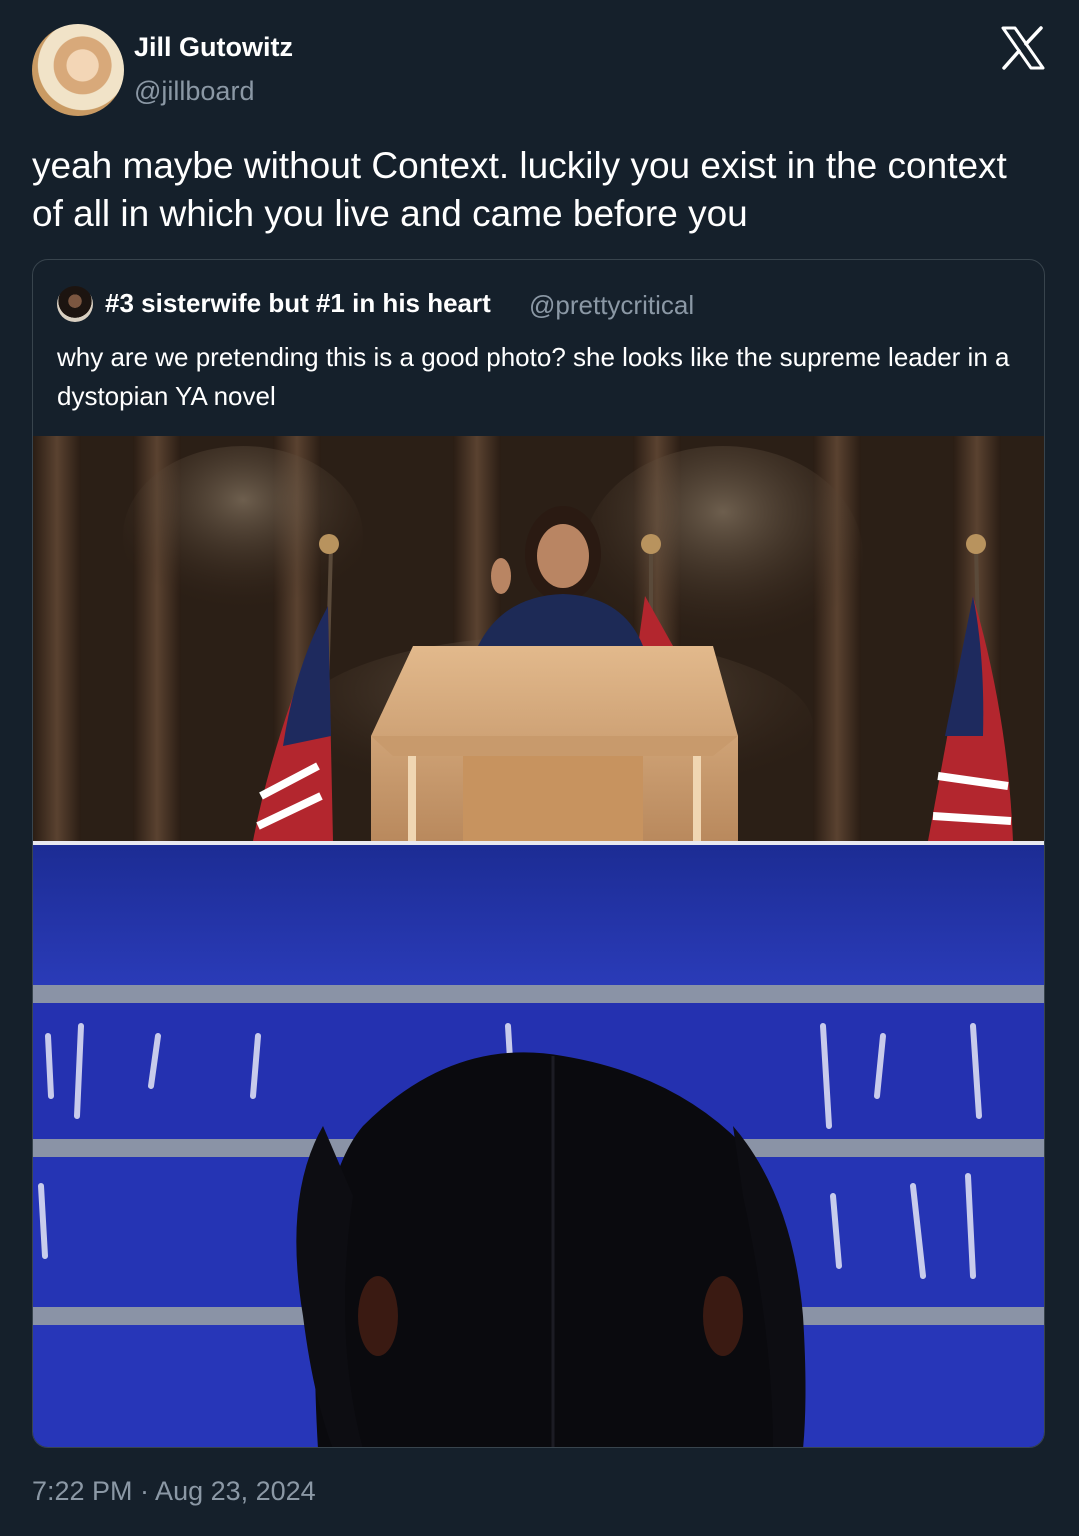 The image size is (1079, 1536). I want to click on quoted-author-avatar, so click(75, 304).